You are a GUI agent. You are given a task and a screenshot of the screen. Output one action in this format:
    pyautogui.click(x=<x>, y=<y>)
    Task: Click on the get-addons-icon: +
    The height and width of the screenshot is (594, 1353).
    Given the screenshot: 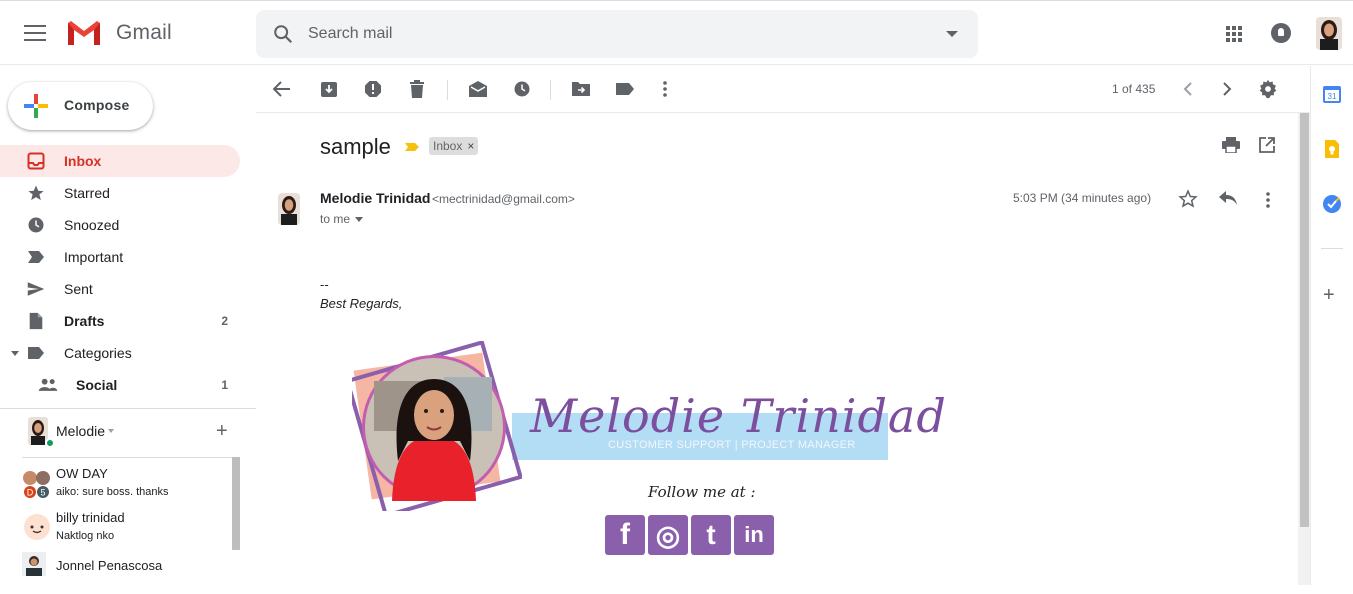 What is the action you would take?
    pyautogui.click(x=1329, y=295)
    